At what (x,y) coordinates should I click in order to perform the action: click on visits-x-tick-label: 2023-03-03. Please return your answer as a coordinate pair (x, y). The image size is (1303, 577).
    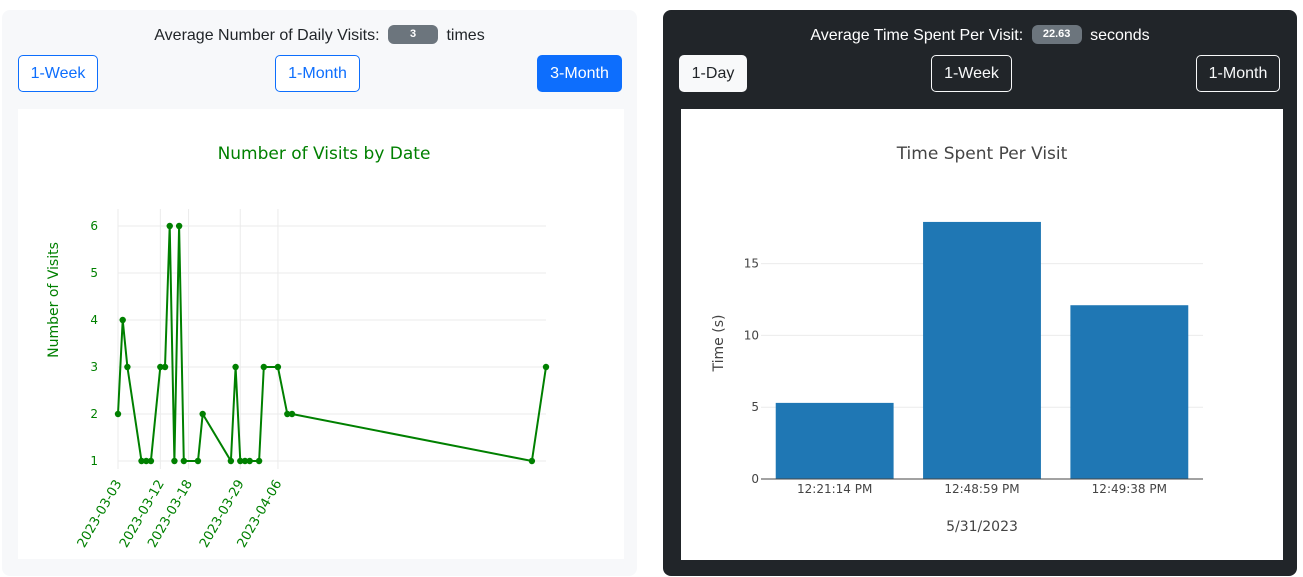
    Looking at the image, I should click on (100, 514).